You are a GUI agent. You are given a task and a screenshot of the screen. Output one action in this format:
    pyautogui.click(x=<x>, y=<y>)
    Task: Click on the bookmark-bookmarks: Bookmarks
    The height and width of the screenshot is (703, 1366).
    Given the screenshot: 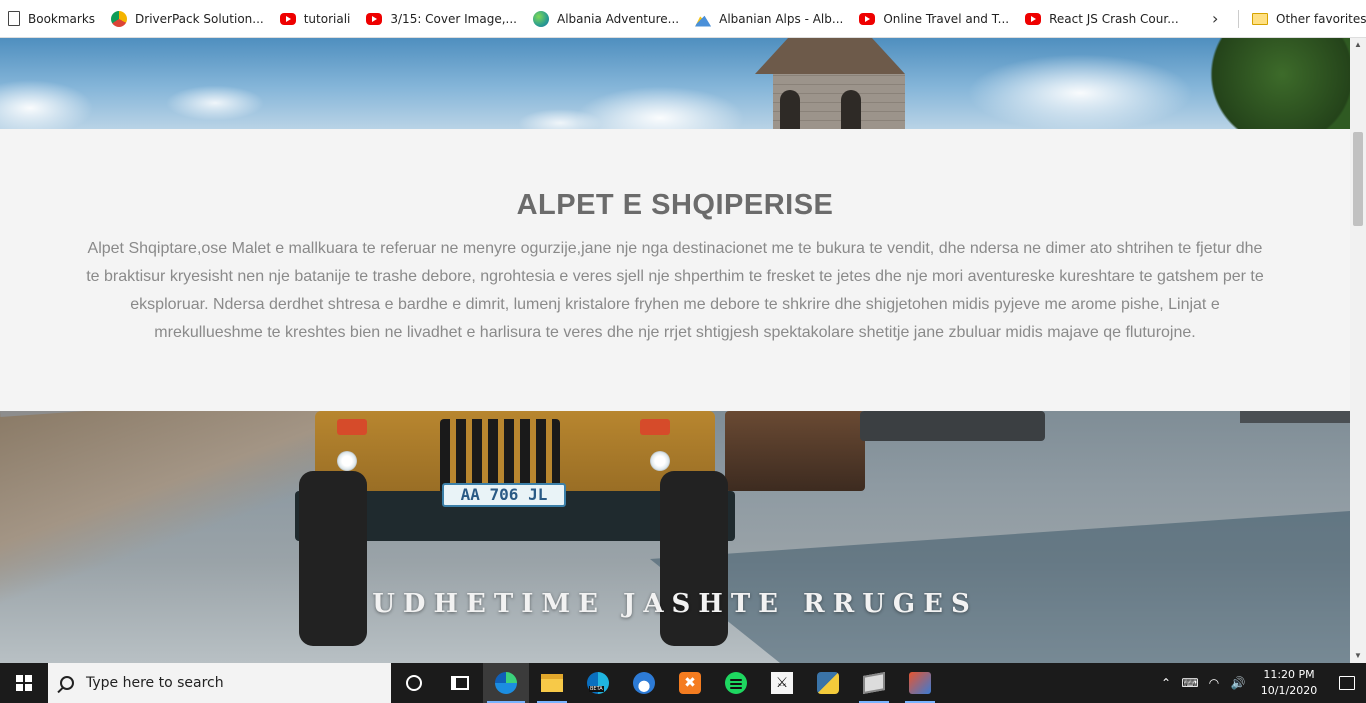 What is the action you would take?
    pyautogui.click(x=51, y=19)
    